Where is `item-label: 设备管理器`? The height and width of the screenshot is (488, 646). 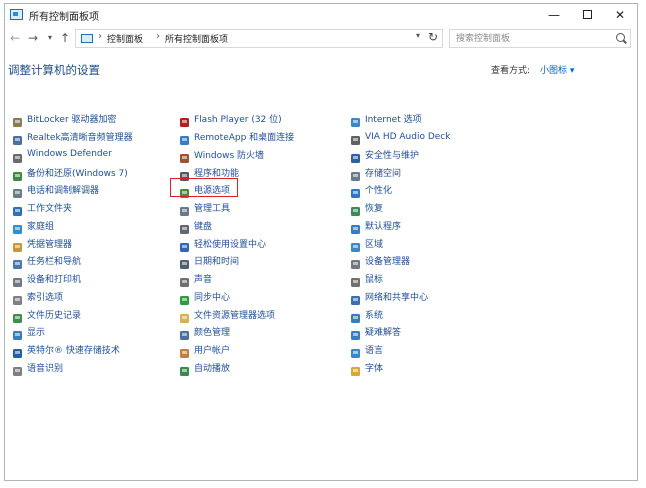
item-label: 设备管理器 is located at coordinates (387, 260).